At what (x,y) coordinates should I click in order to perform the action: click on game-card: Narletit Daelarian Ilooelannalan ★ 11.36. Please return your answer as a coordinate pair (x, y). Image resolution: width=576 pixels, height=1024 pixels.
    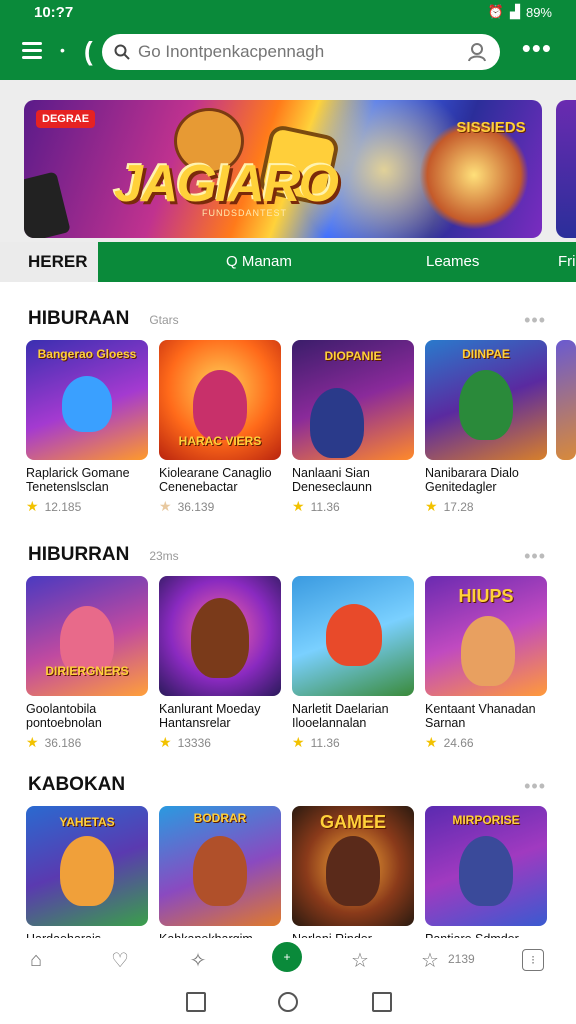
    Looking at the image, I should click on (353, 663).